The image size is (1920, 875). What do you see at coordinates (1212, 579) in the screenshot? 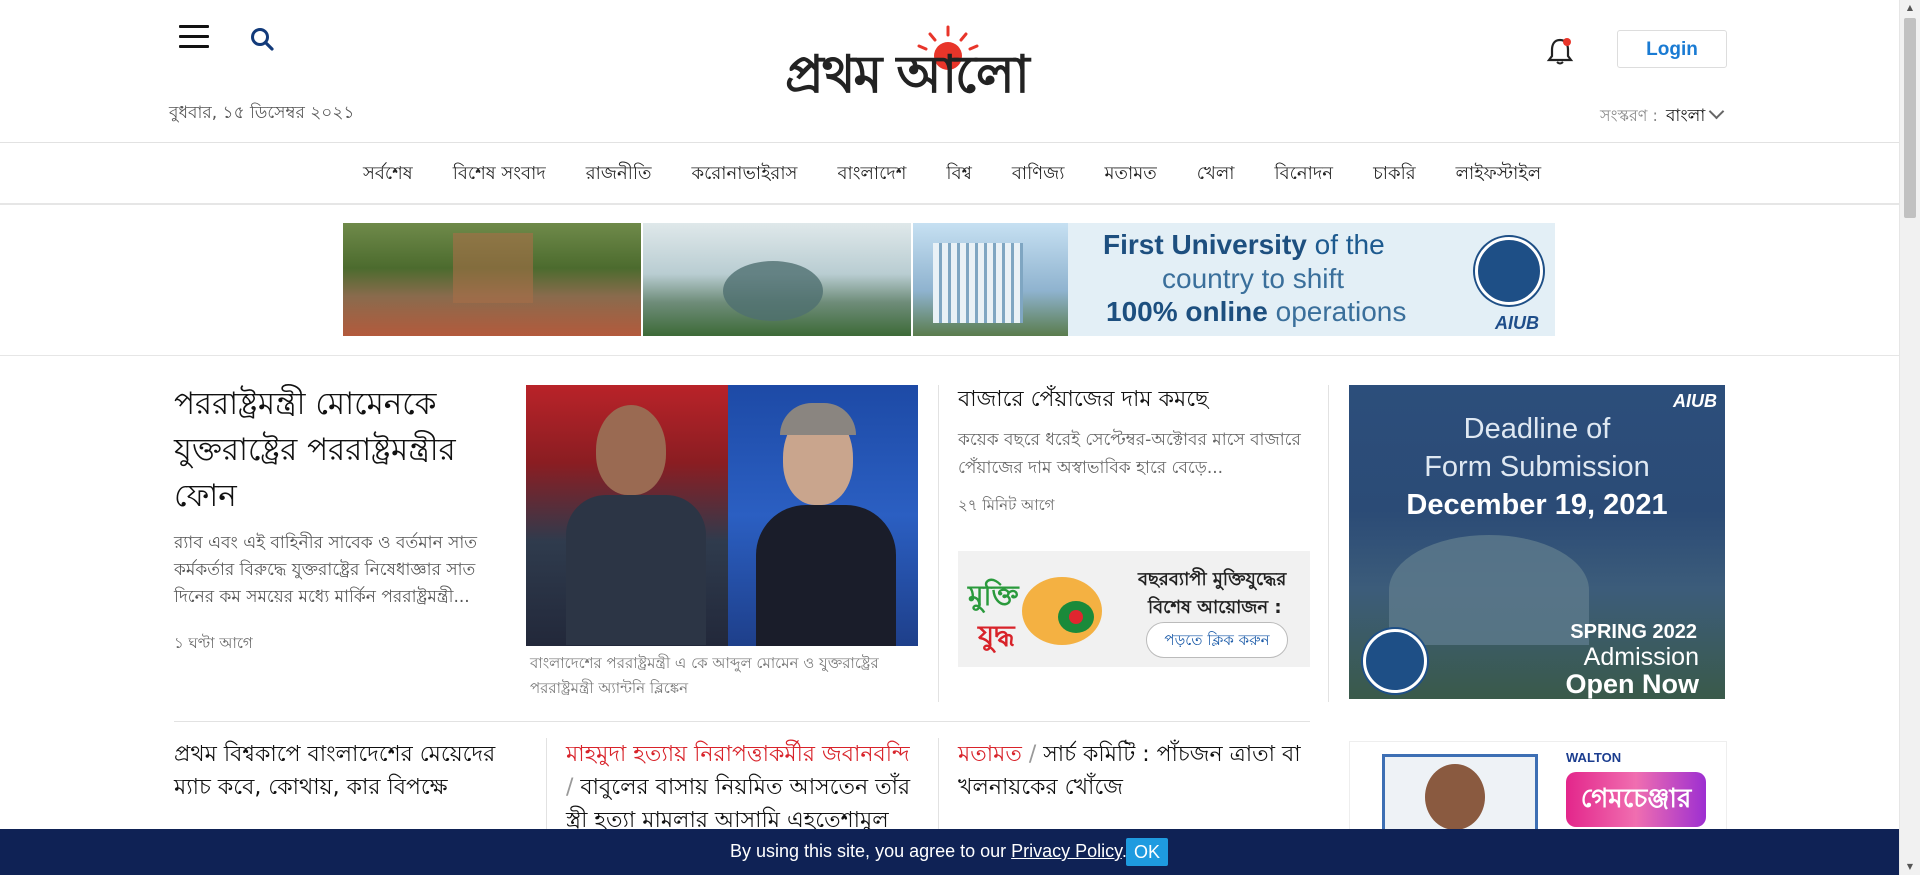
I see `mukti-line1: বছরব্যাপী মুক্তিযুদ্ধের` at bounding box center [1212, 579].